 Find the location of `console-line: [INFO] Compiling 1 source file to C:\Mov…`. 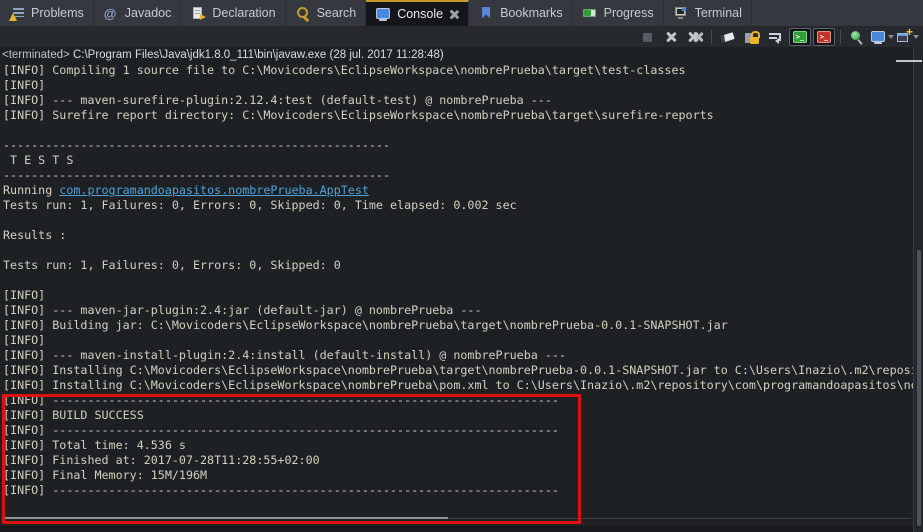

console-line: [INFO] Compiling 1 source file to C:\Mov… is located at coordinates (344, 70).